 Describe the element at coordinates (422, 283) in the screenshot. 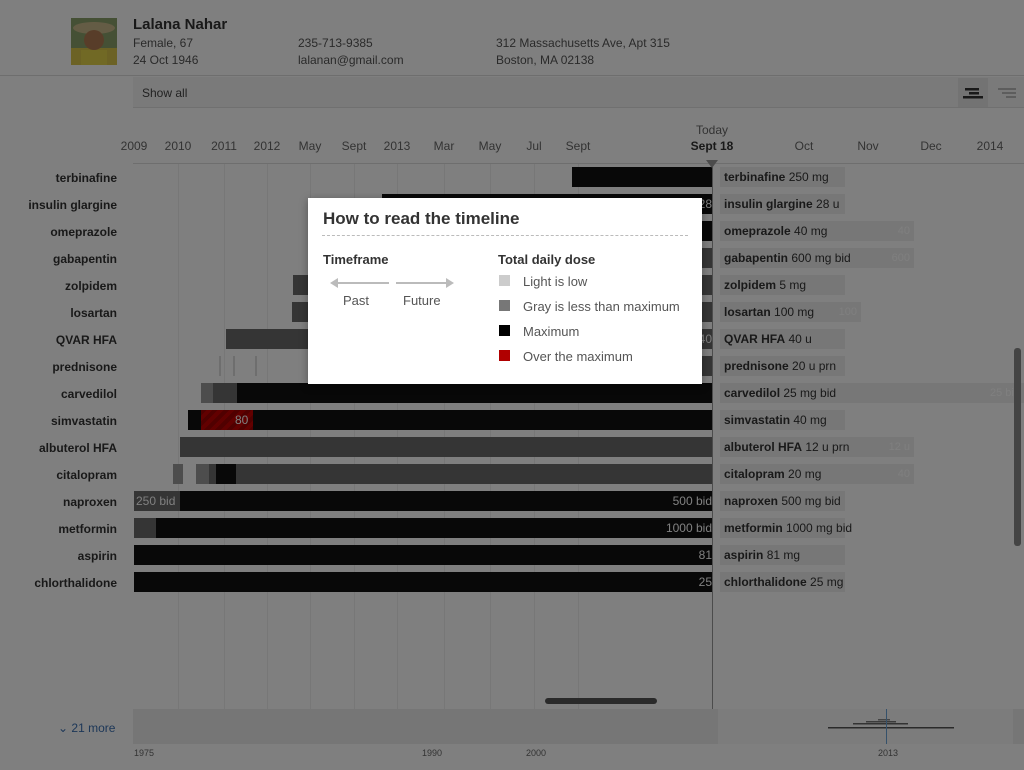

I see `future-arrow-line` at that location.